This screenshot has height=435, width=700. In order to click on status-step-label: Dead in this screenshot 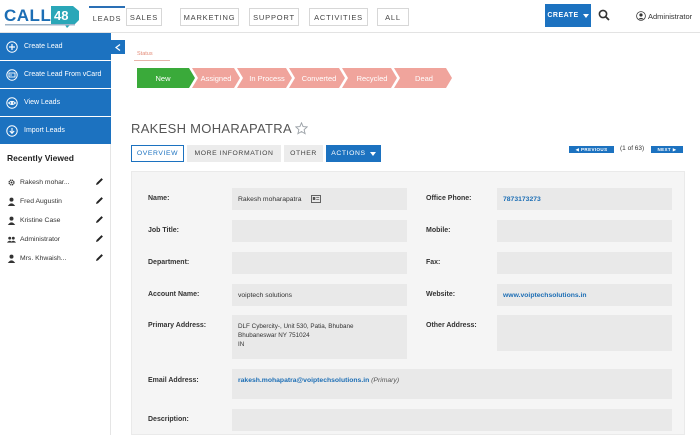, I will do `click(424, 78)`.